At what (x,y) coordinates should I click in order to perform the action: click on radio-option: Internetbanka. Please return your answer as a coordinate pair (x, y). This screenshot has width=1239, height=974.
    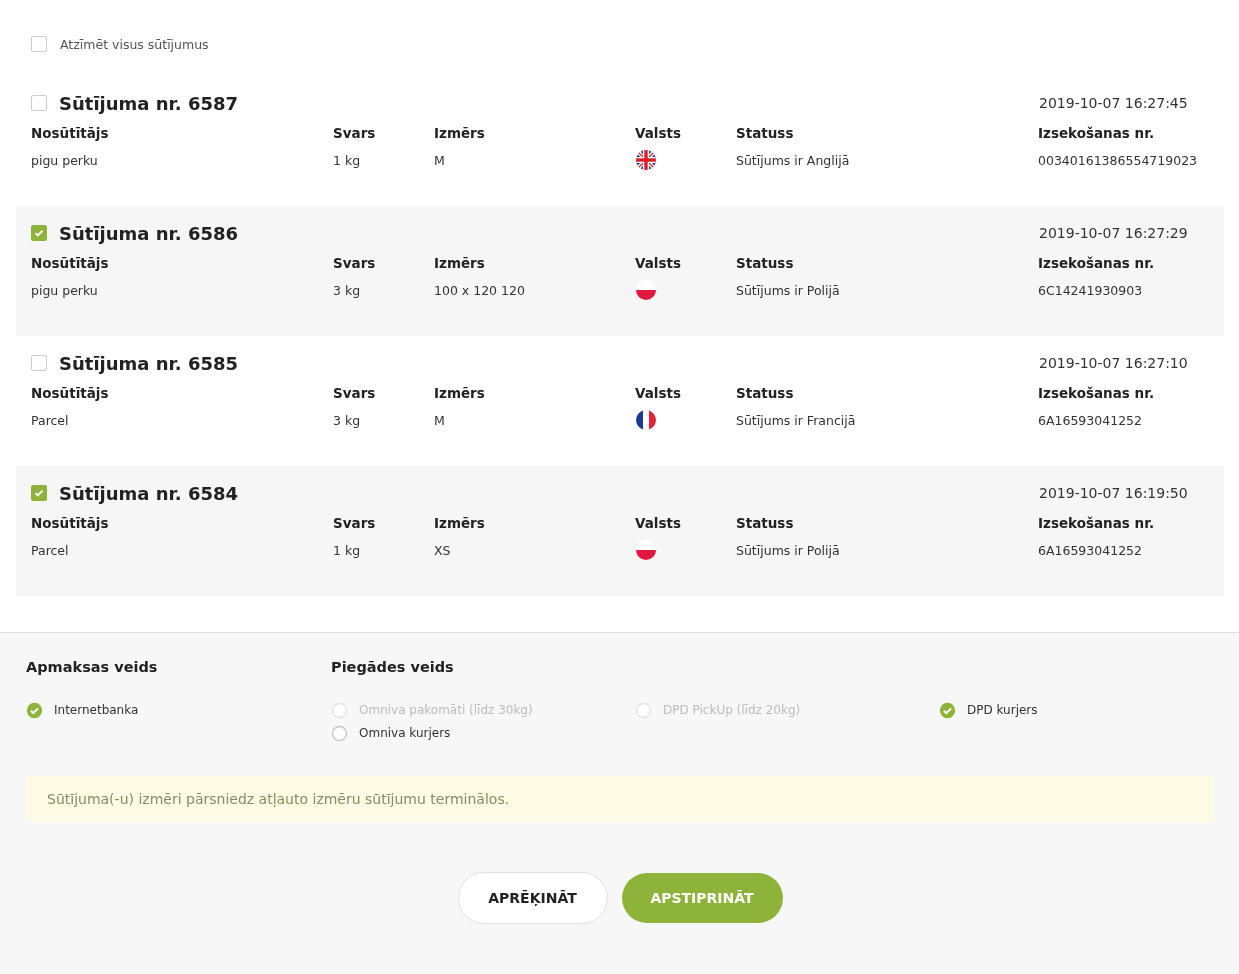
    Looking at the image, I should click on (178, 710).